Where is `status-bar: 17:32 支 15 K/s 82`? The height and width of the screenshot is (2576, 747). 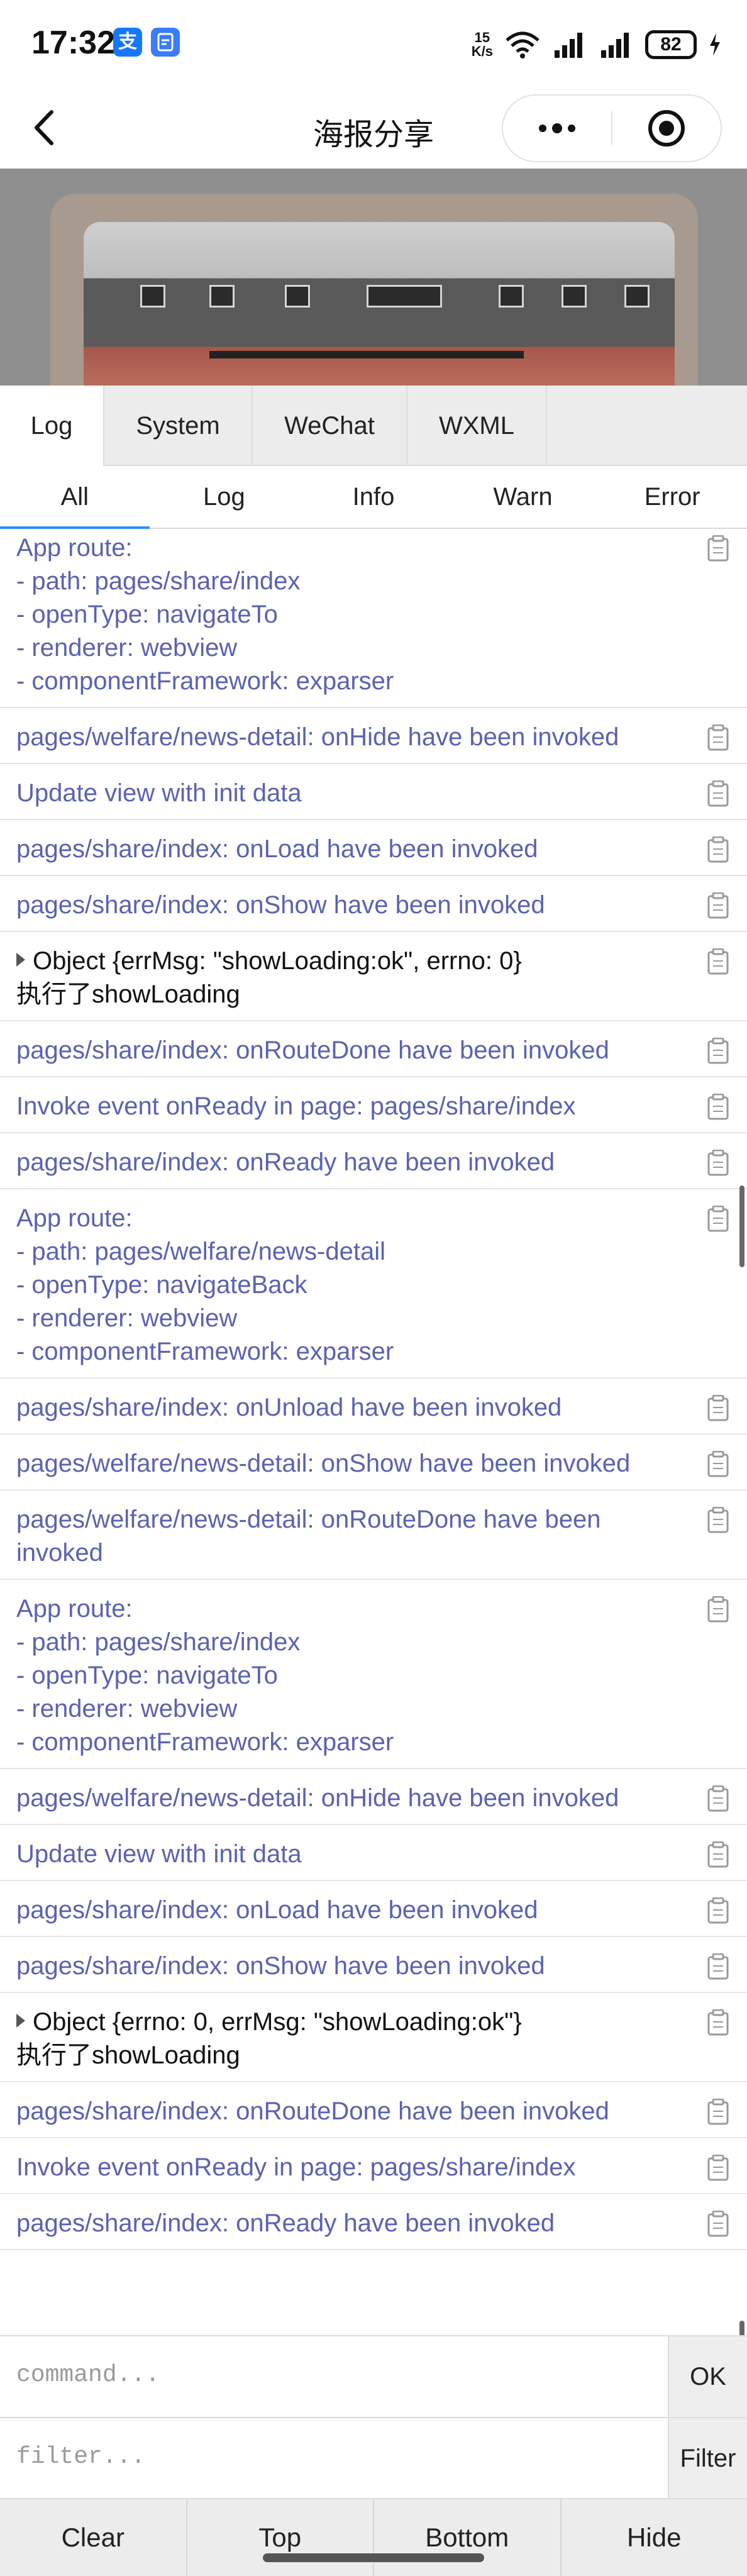 status-bar: 17:32 支 15 K/s 82 is located at coordinates (373, 44).